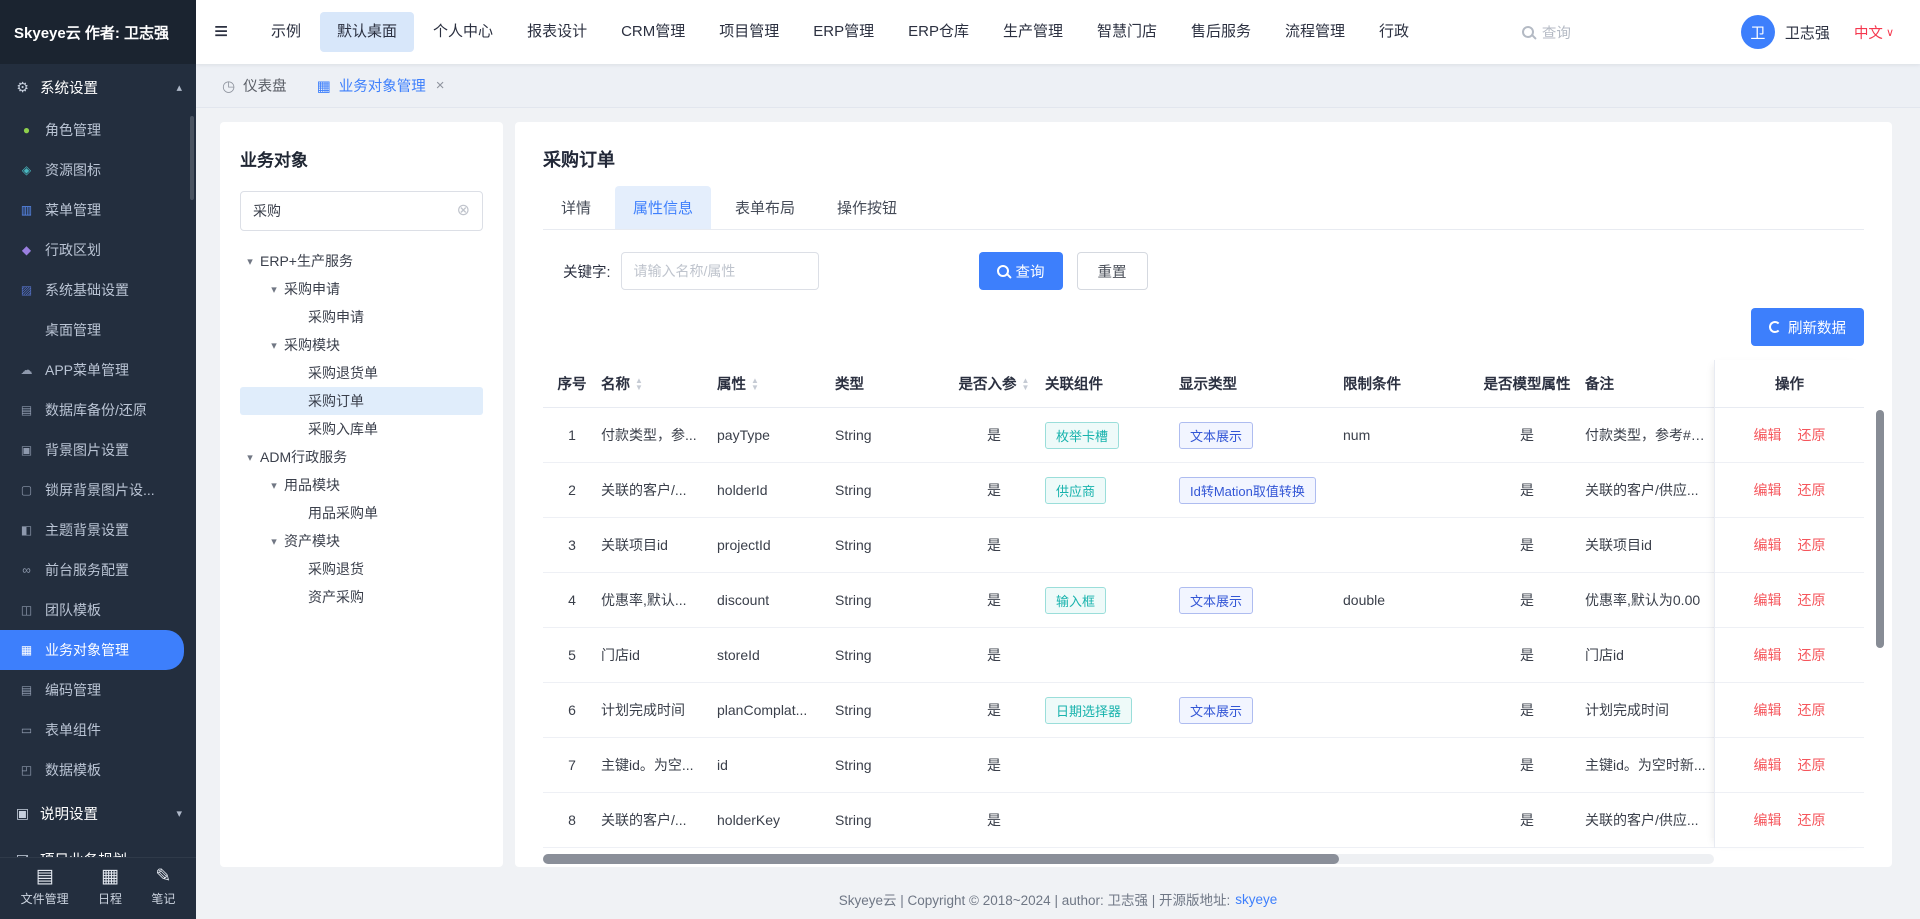 This screenshot has height=919, width=1920. I want to click on column-header: 是否入参 ▲ ▼, so click(994, 383).